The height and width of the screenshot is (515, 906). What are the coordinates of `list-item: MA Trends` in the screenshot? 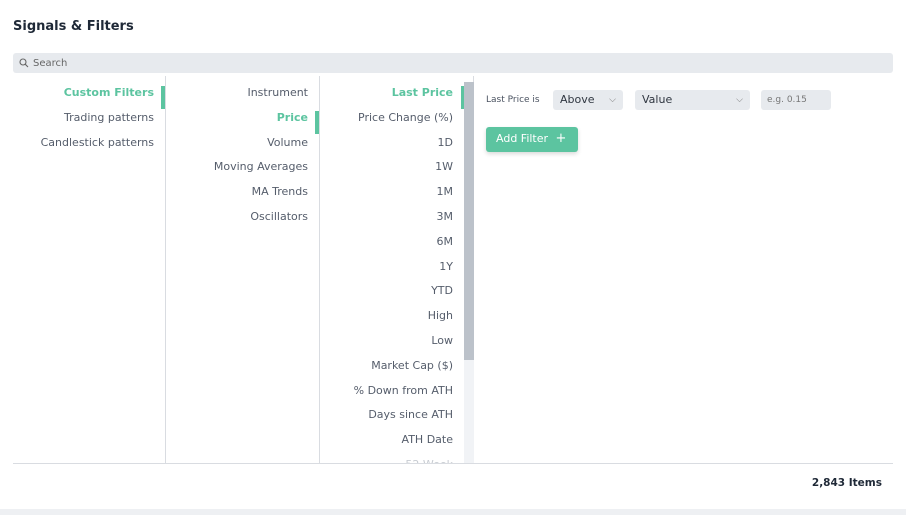 It's located at (242, 192).